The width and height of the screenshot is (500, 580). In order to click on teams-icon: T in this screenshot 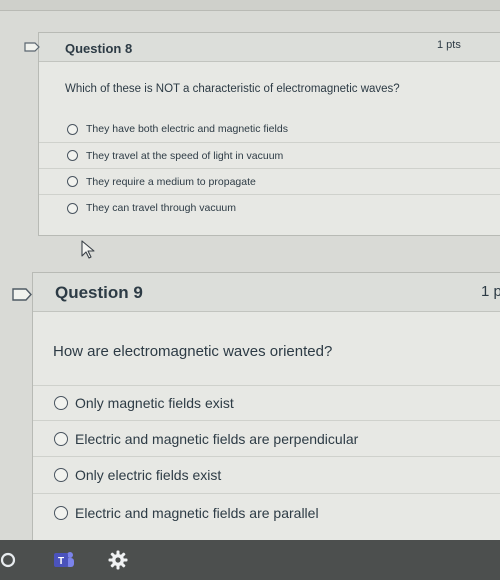, I will do `click(64, 560)`.